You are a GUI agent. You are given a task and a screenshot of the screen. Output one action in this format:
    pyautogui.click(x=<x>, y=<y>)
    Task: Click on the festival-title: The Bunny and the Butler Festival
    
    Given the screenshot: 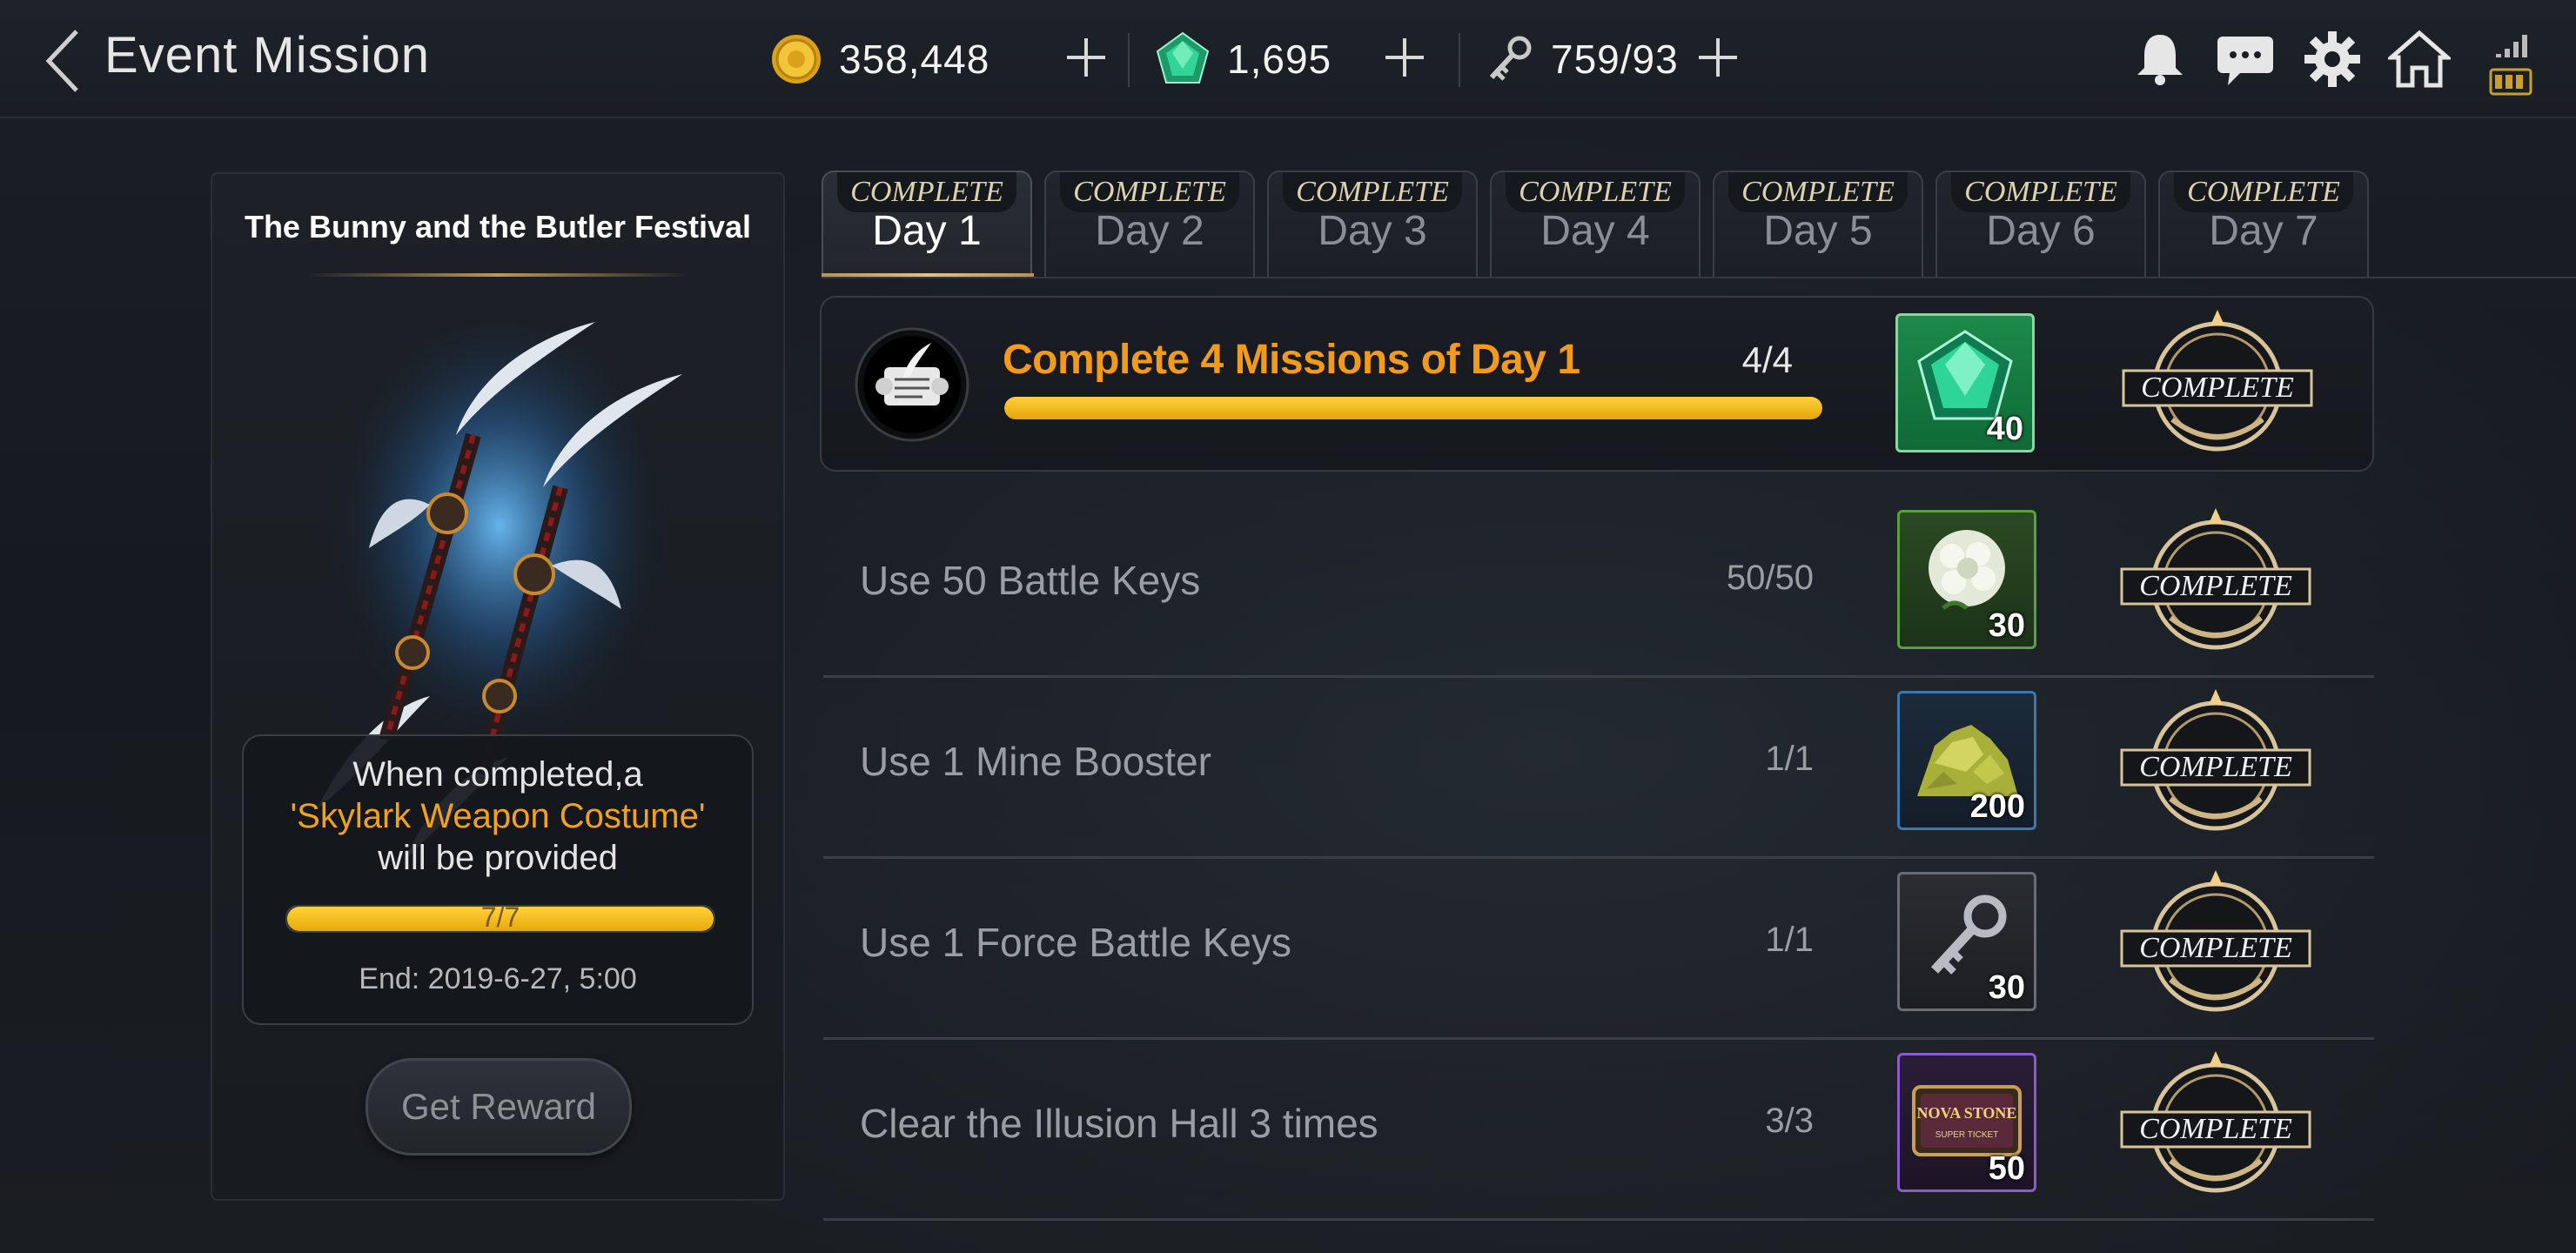 What is the action you would take?
    pyautogui.click(x=498, y=227)
    